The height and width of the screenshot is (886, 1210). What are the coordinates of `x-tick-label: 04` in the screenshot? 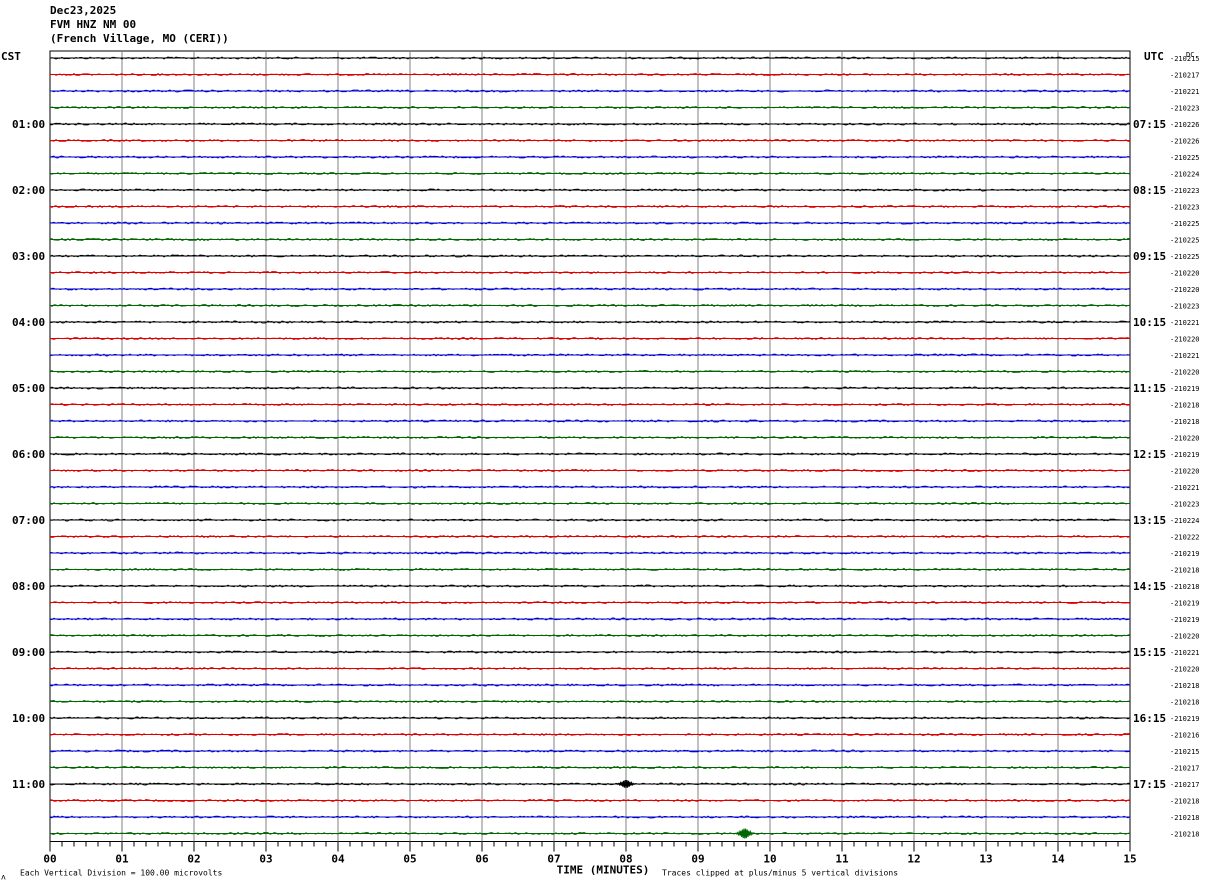 It's located at (338, 859).